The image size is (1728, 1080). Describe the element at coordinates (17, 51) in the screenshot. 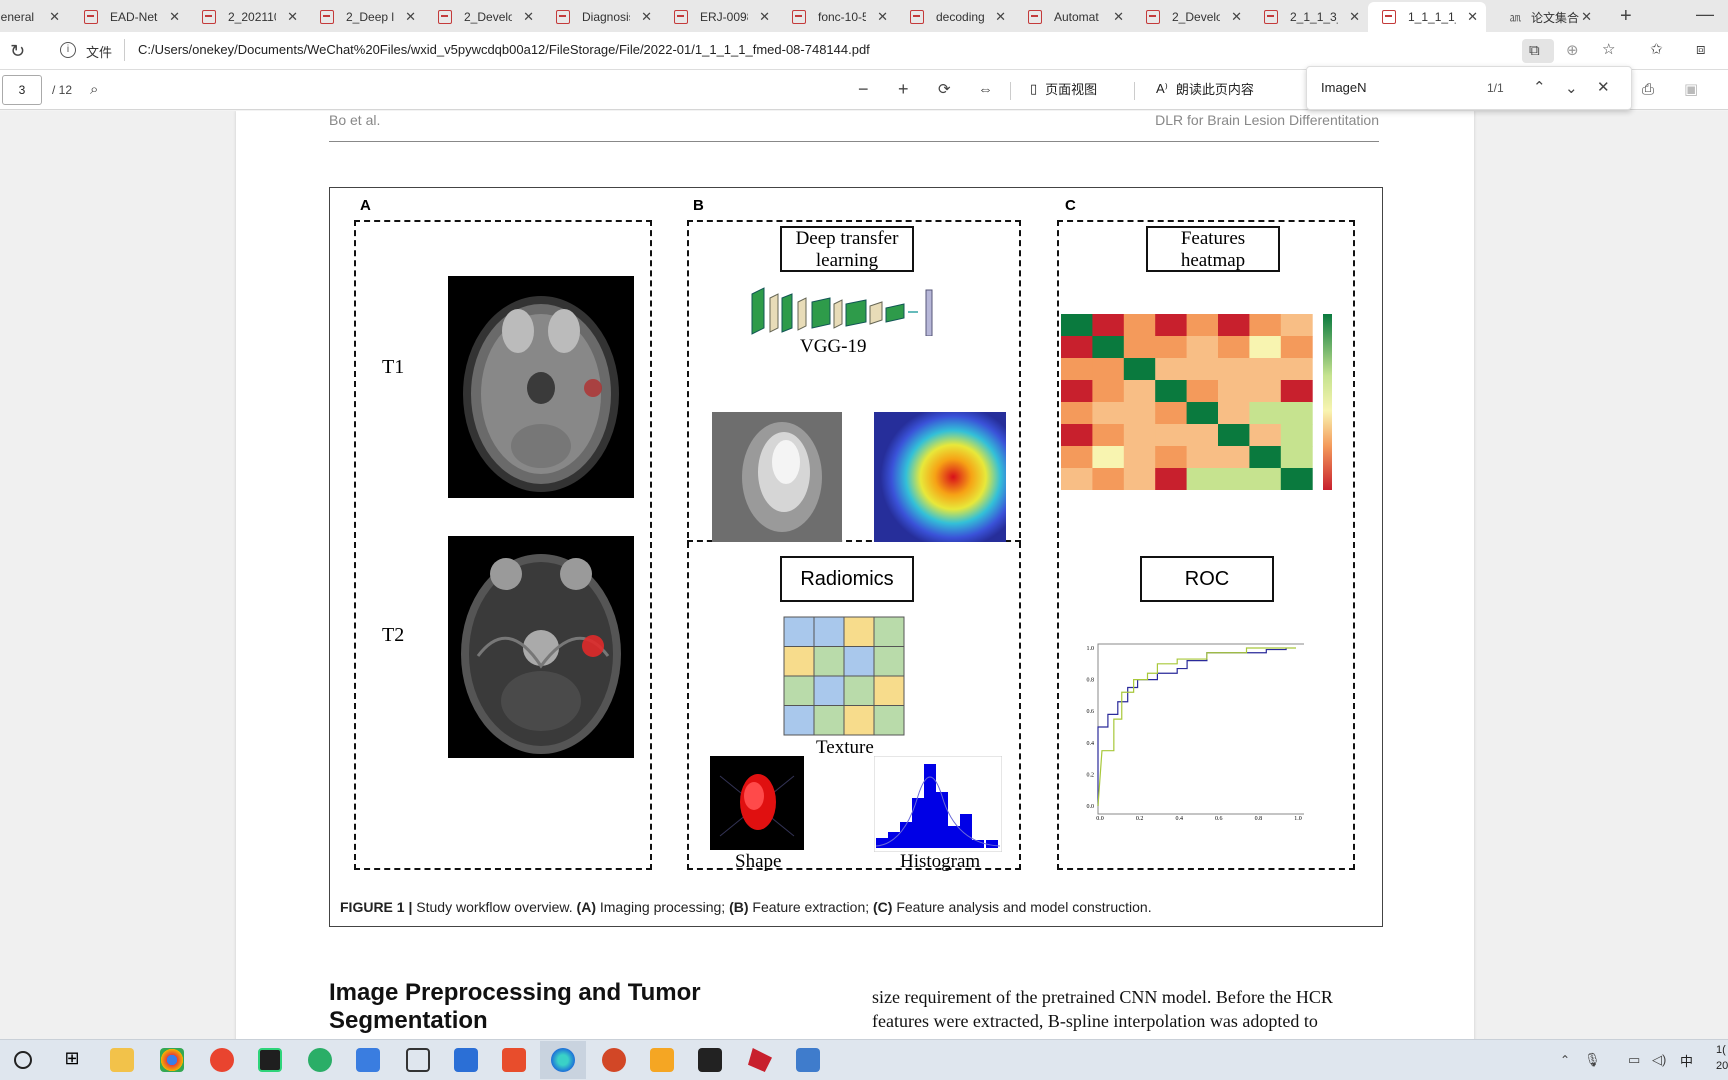

I see `refresh-icon: ↻` at that location.